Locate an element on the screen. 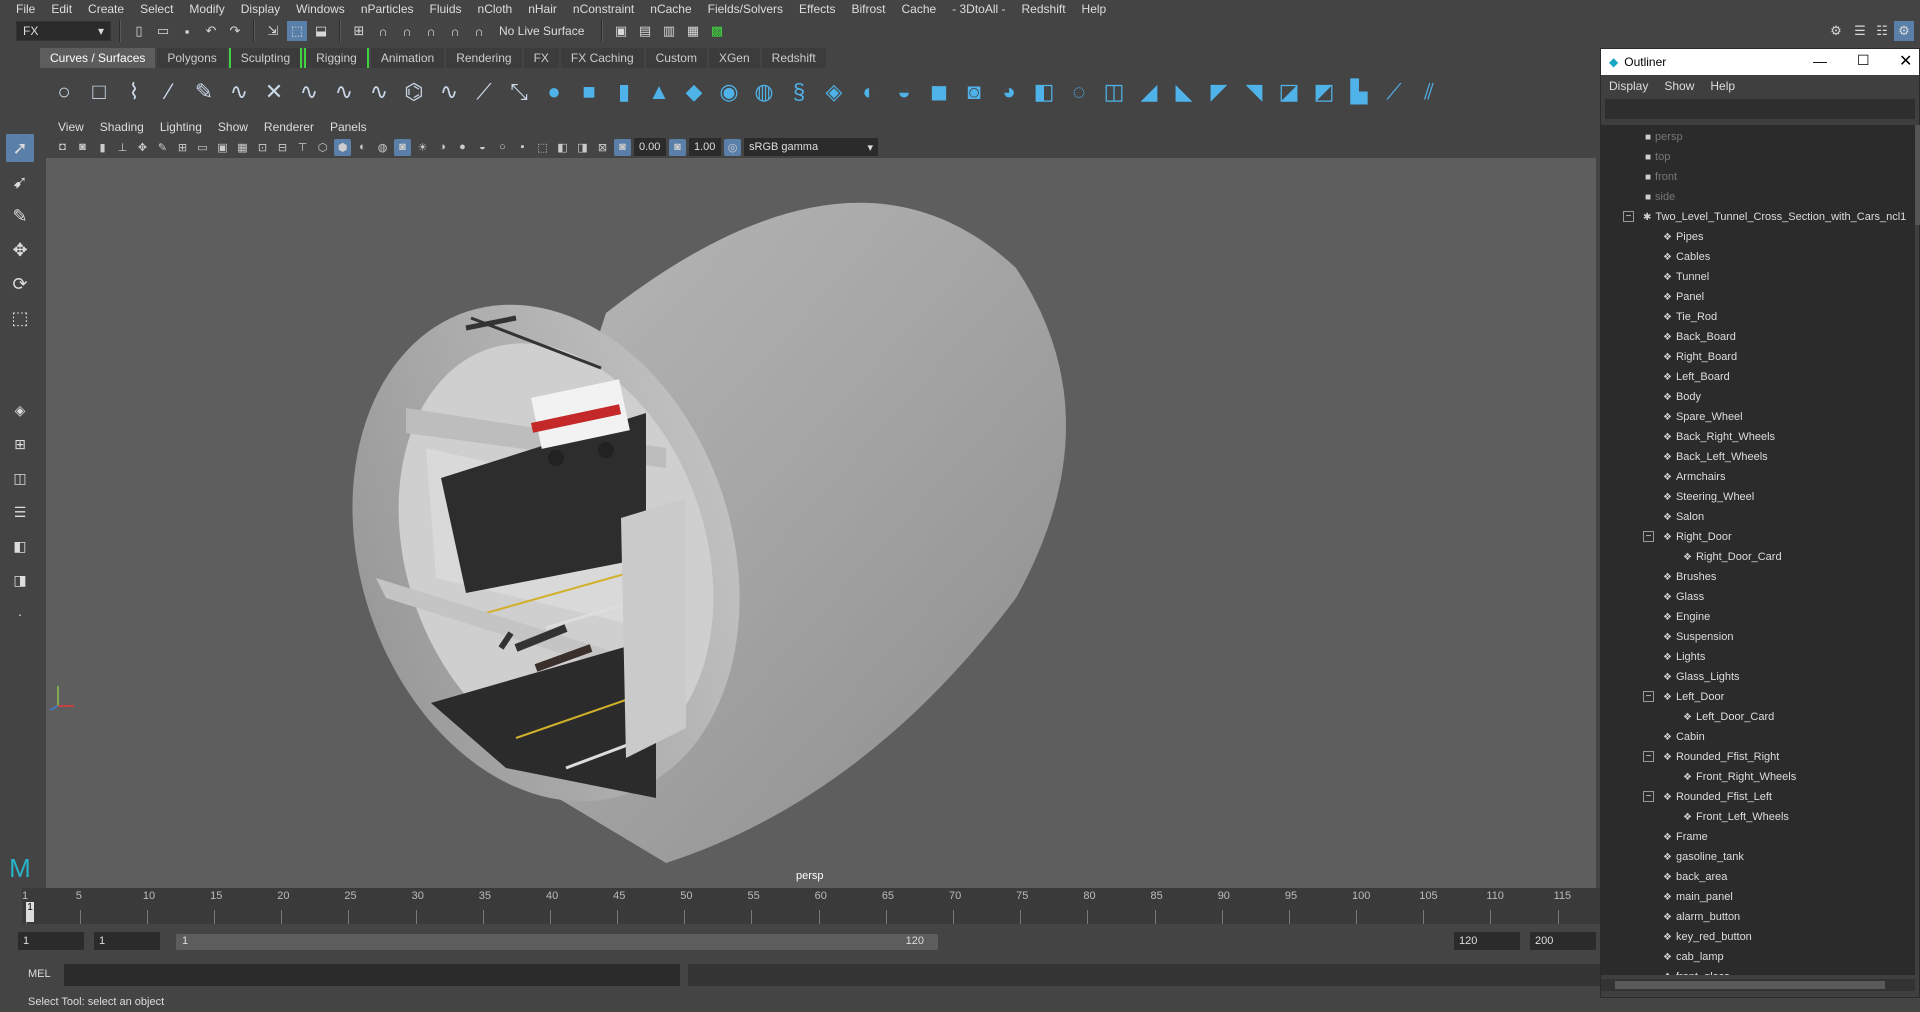 This screenshot has height=1012, width=1920. snap-surface-icon: ∩ is located at coordinates (455, 31).